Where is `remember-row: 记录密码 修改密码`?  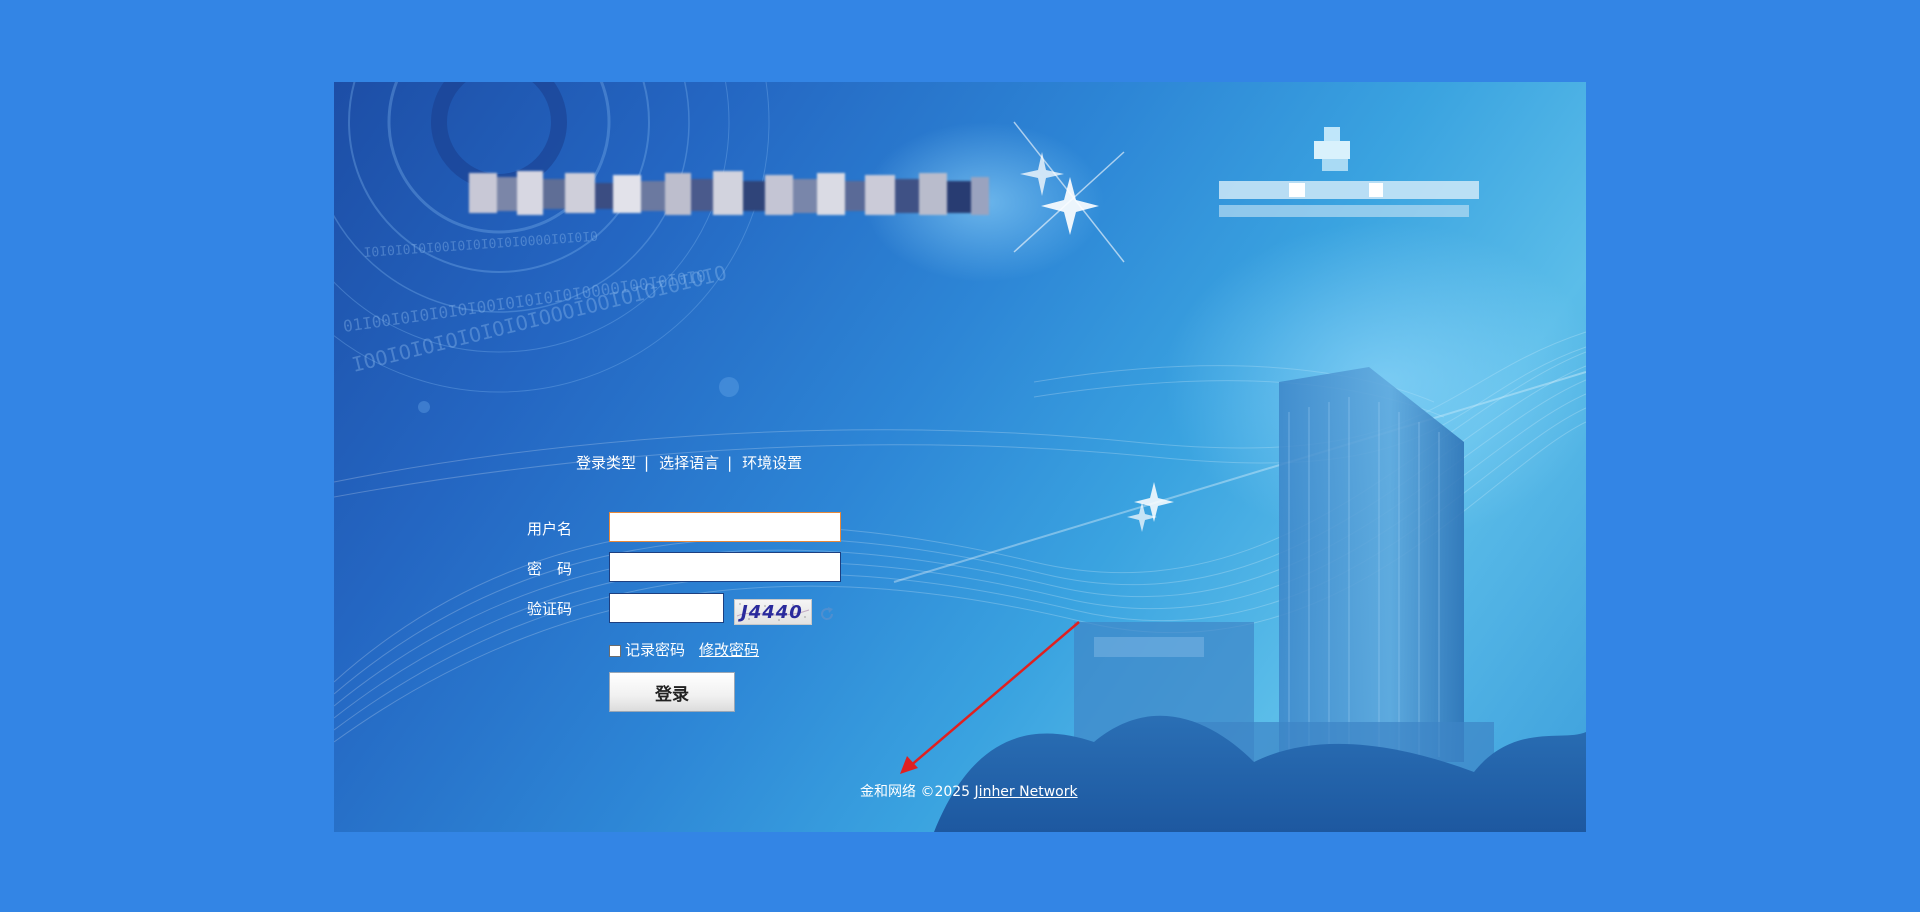
remember-row: 记录密码 修改密码 is located at coordinates (684, 649).